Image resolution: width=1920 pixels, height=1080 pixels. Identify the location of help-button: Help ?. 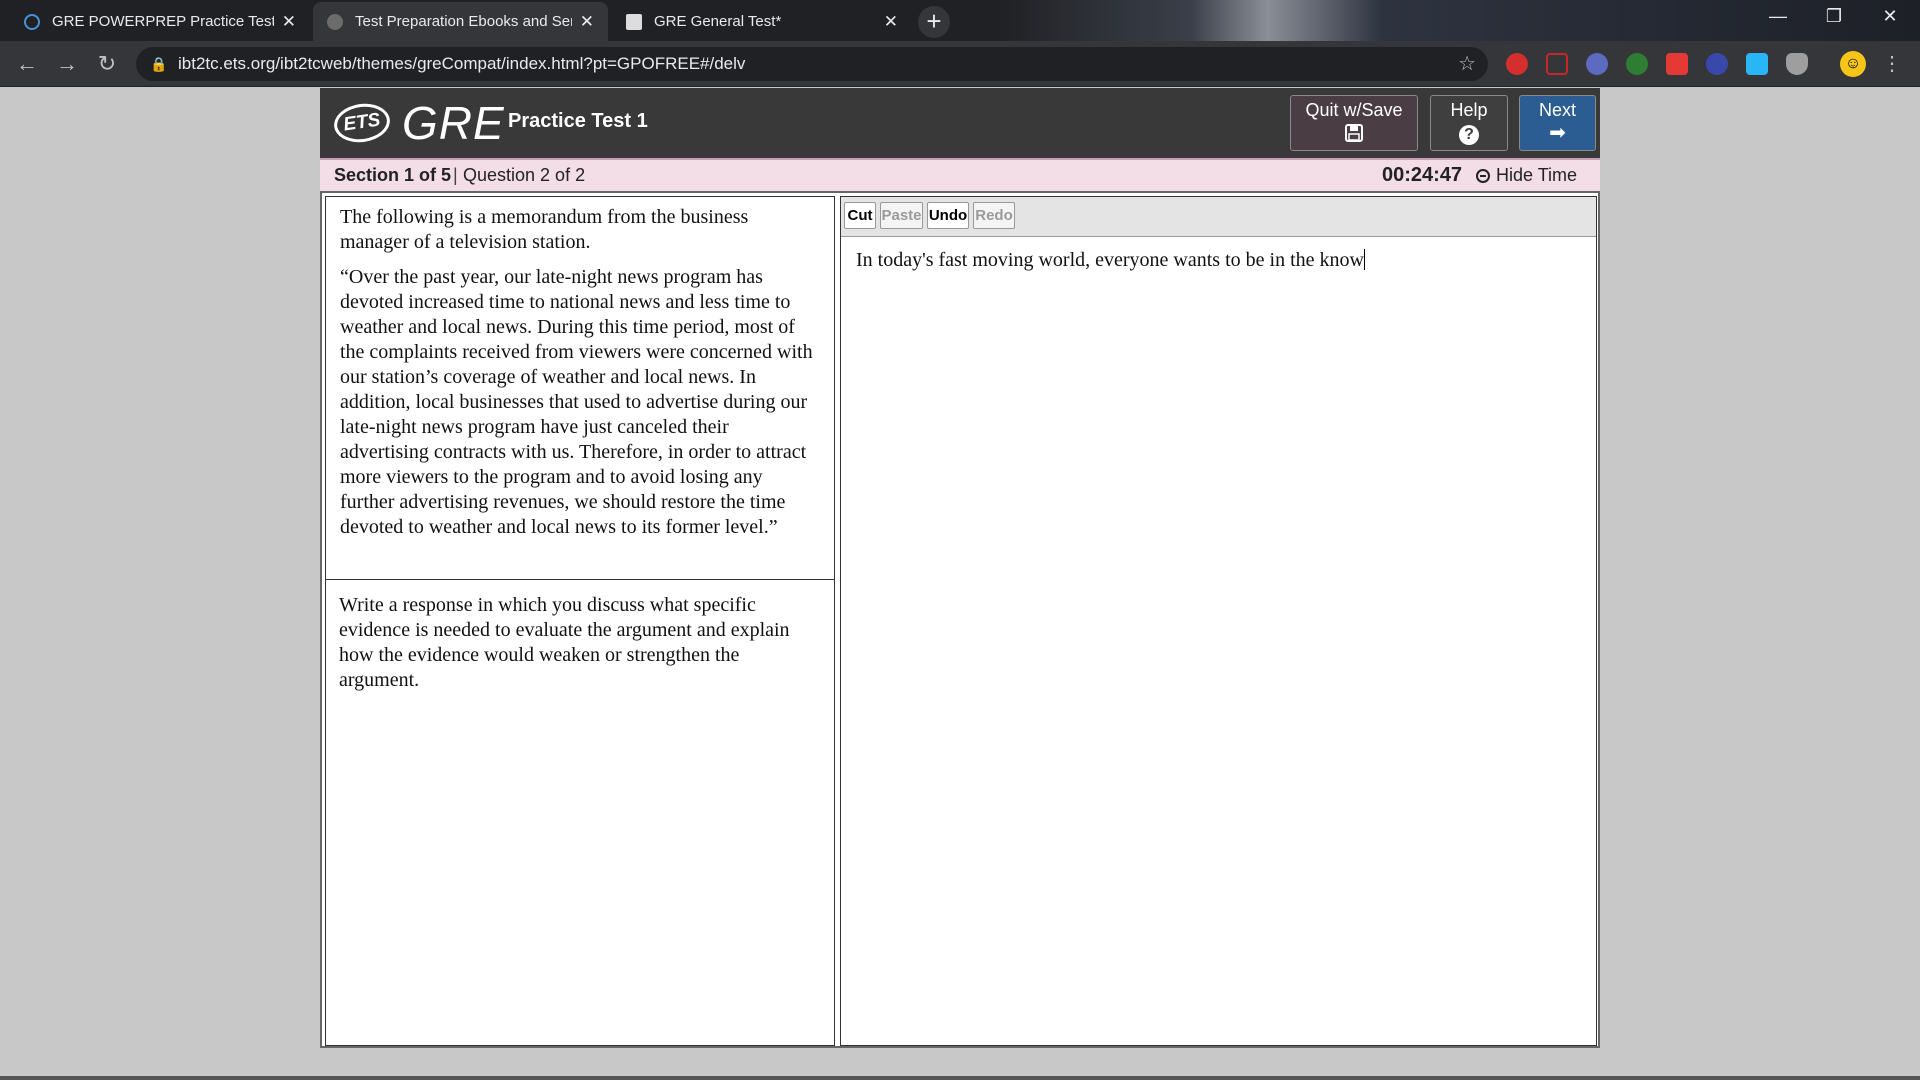
(1469, 123).